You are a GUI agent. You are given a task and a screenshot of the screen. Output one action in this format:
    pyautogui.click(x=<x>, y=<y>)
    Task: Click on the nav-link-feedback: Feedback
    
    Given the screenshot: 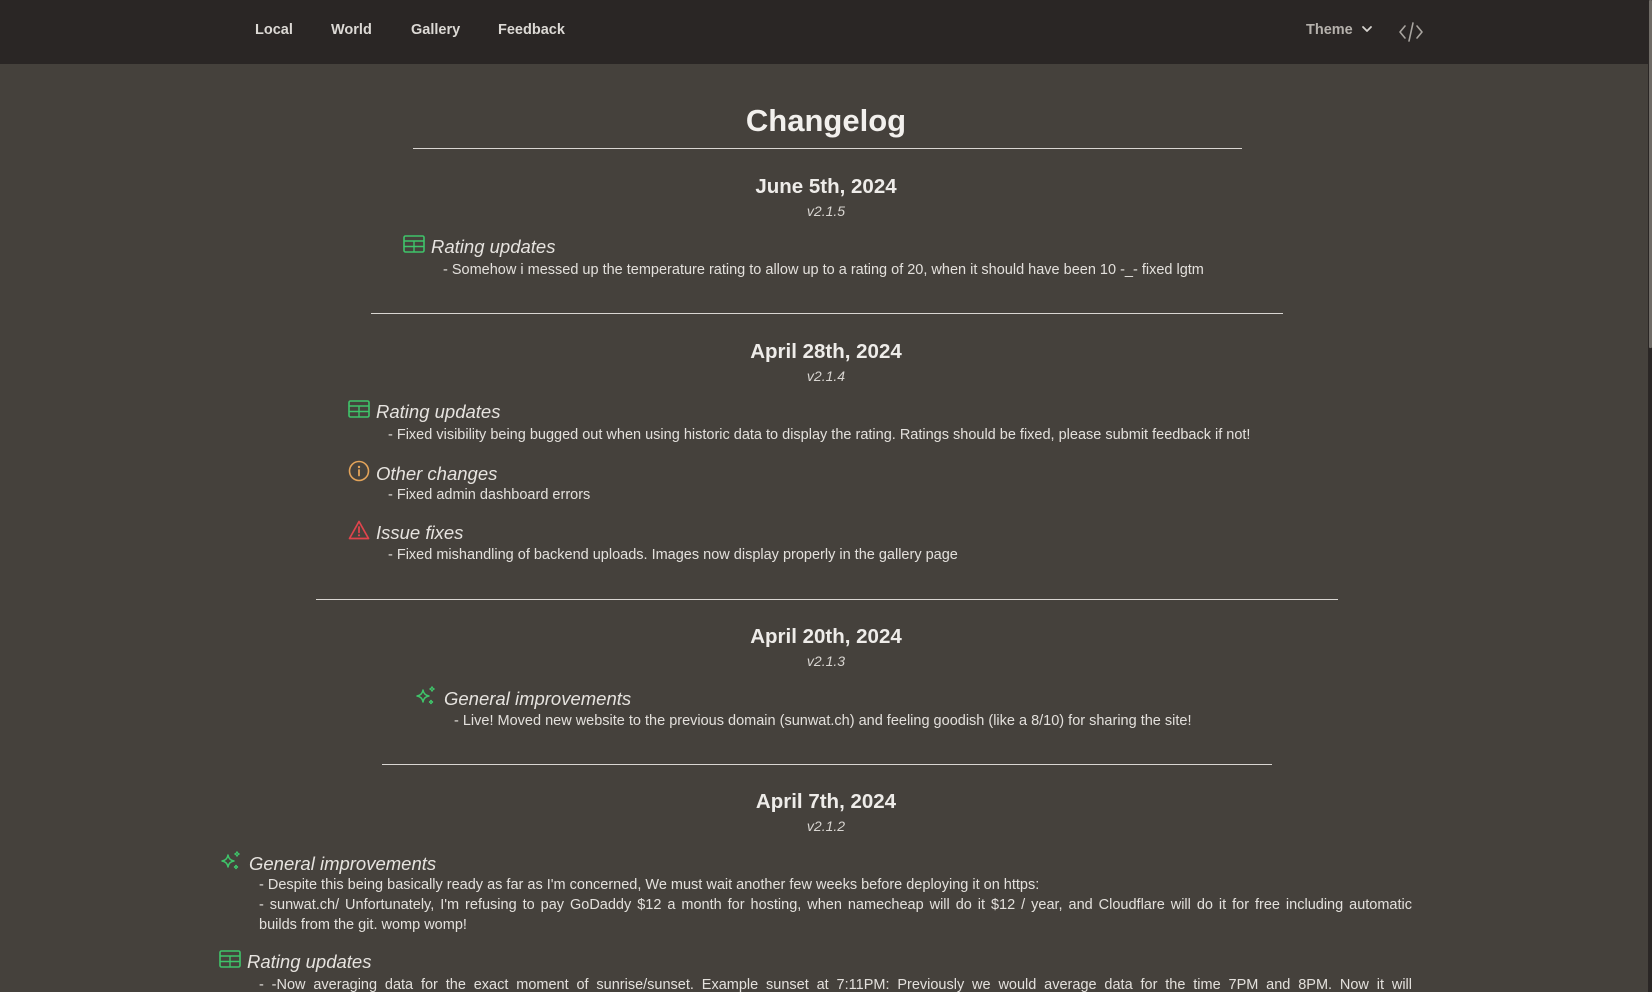 What is the action you would take?
    pyautogui.click(x=531, y=30)
    